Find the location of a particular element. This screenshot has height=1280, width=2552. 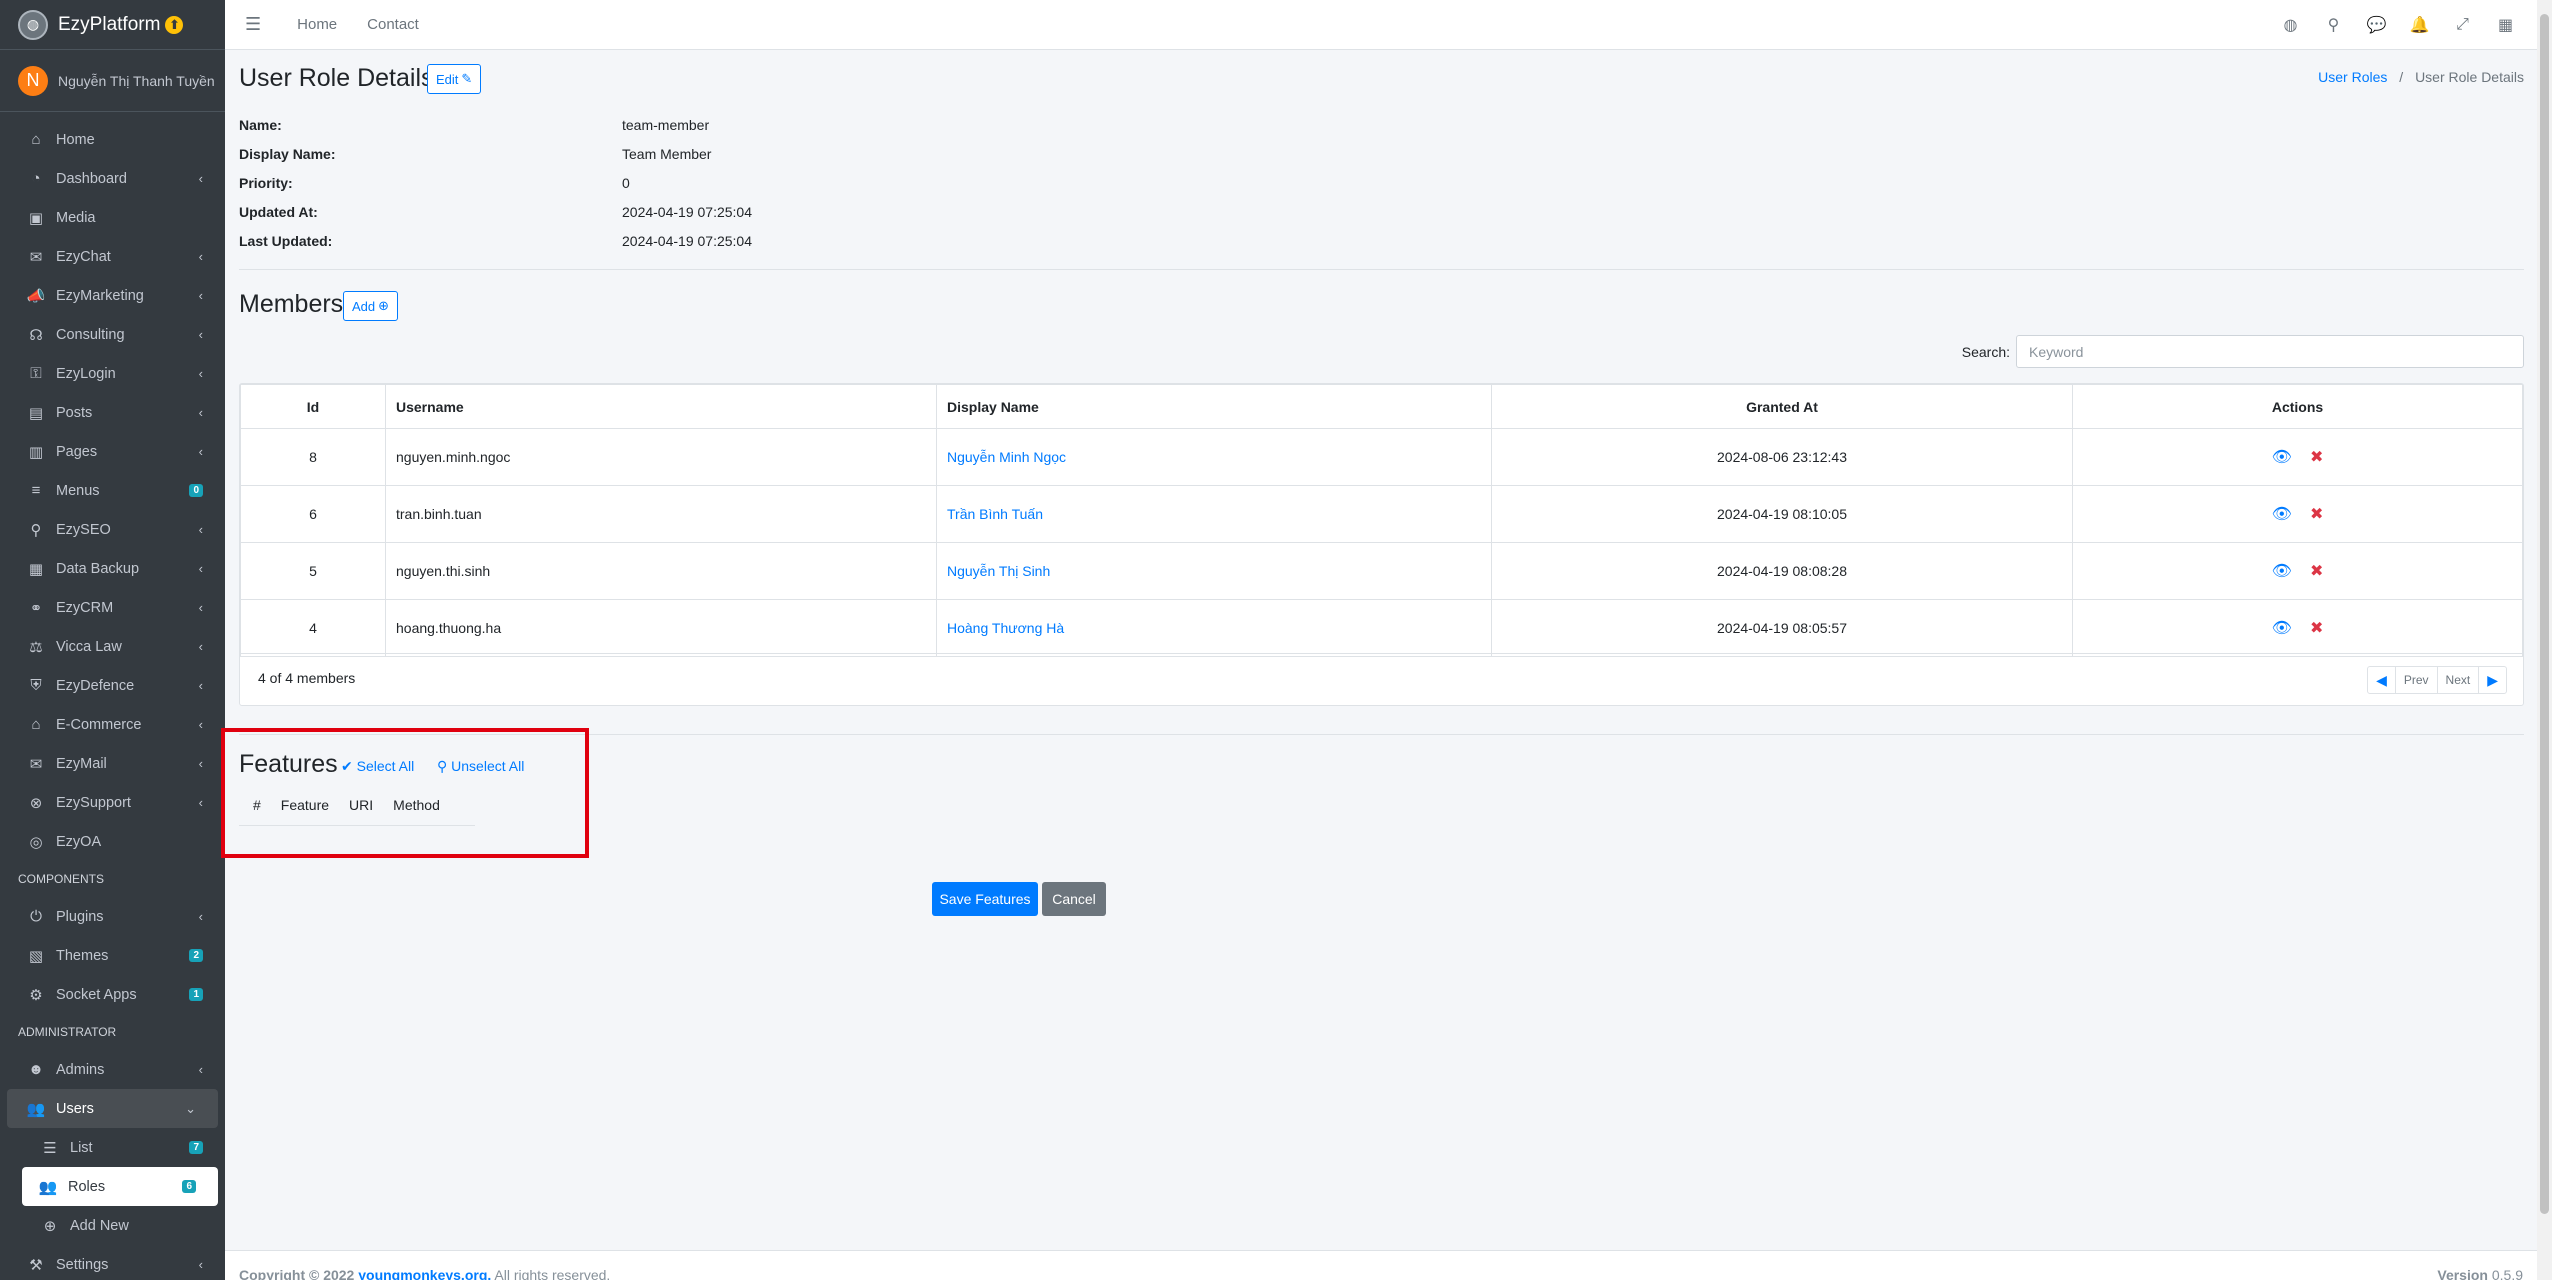

sidebar-badge: 1 is located at coordinates (196, 994).